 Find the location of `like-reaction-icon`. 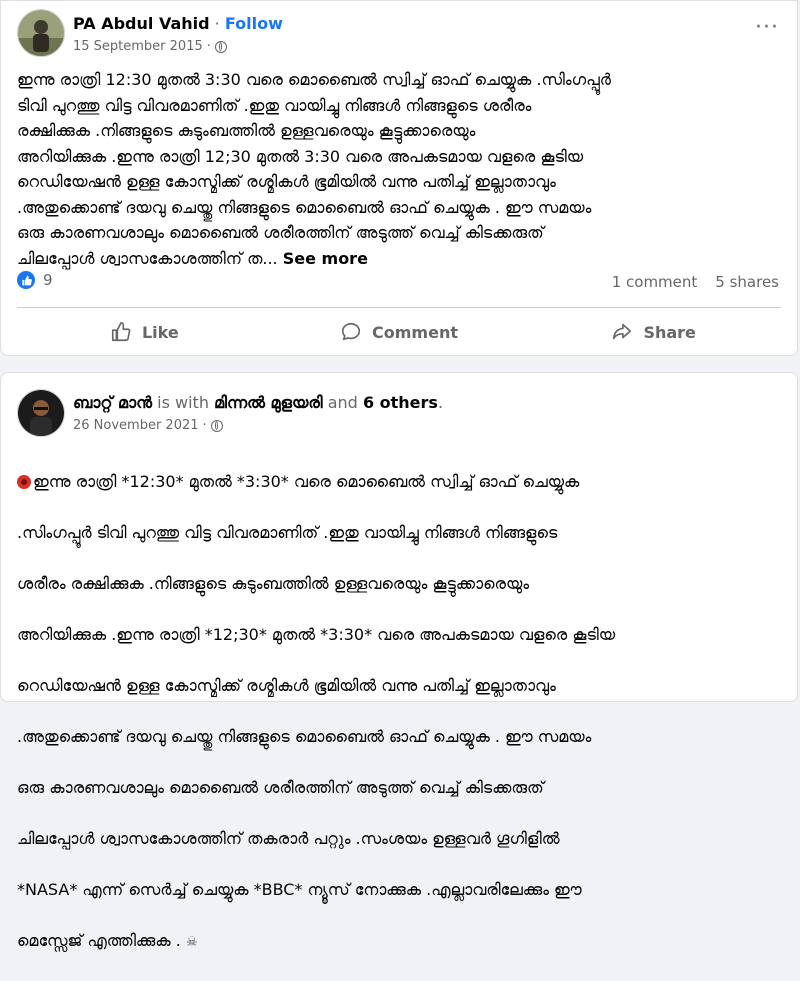

like-reaction-icon is located at coordinates (26, 280).